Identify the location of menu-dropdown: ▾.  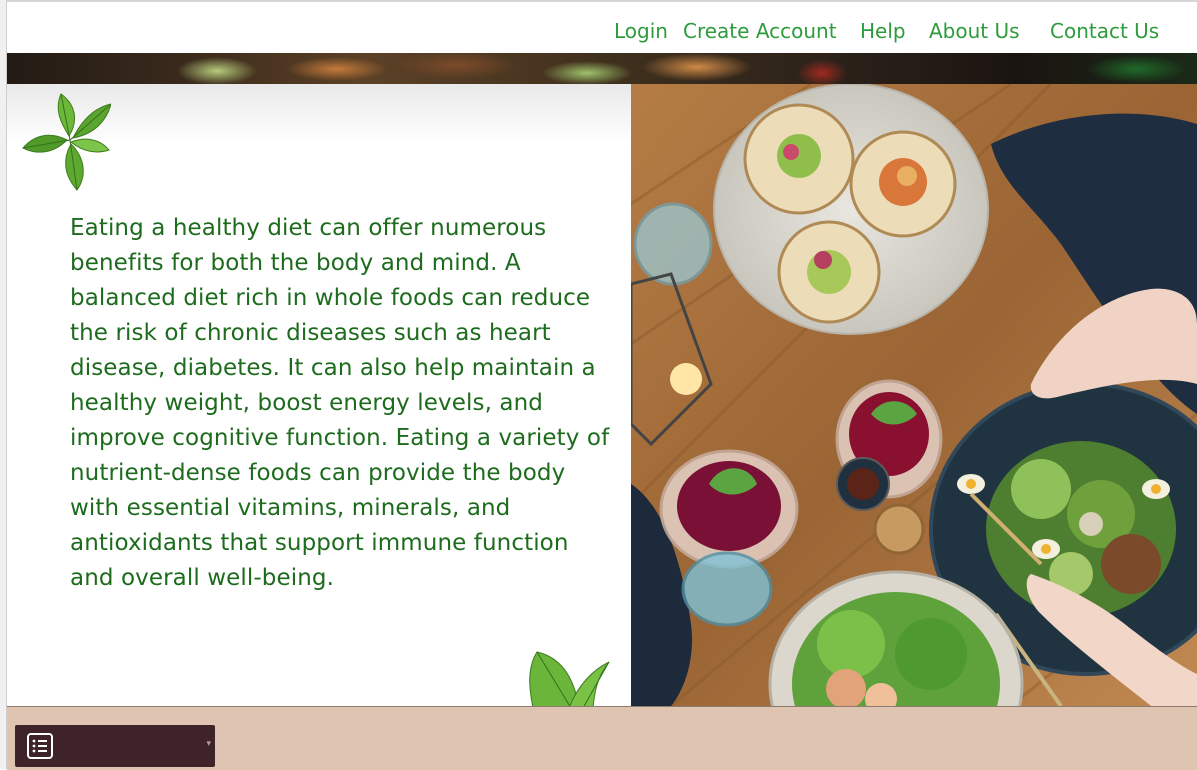
(115, 746).